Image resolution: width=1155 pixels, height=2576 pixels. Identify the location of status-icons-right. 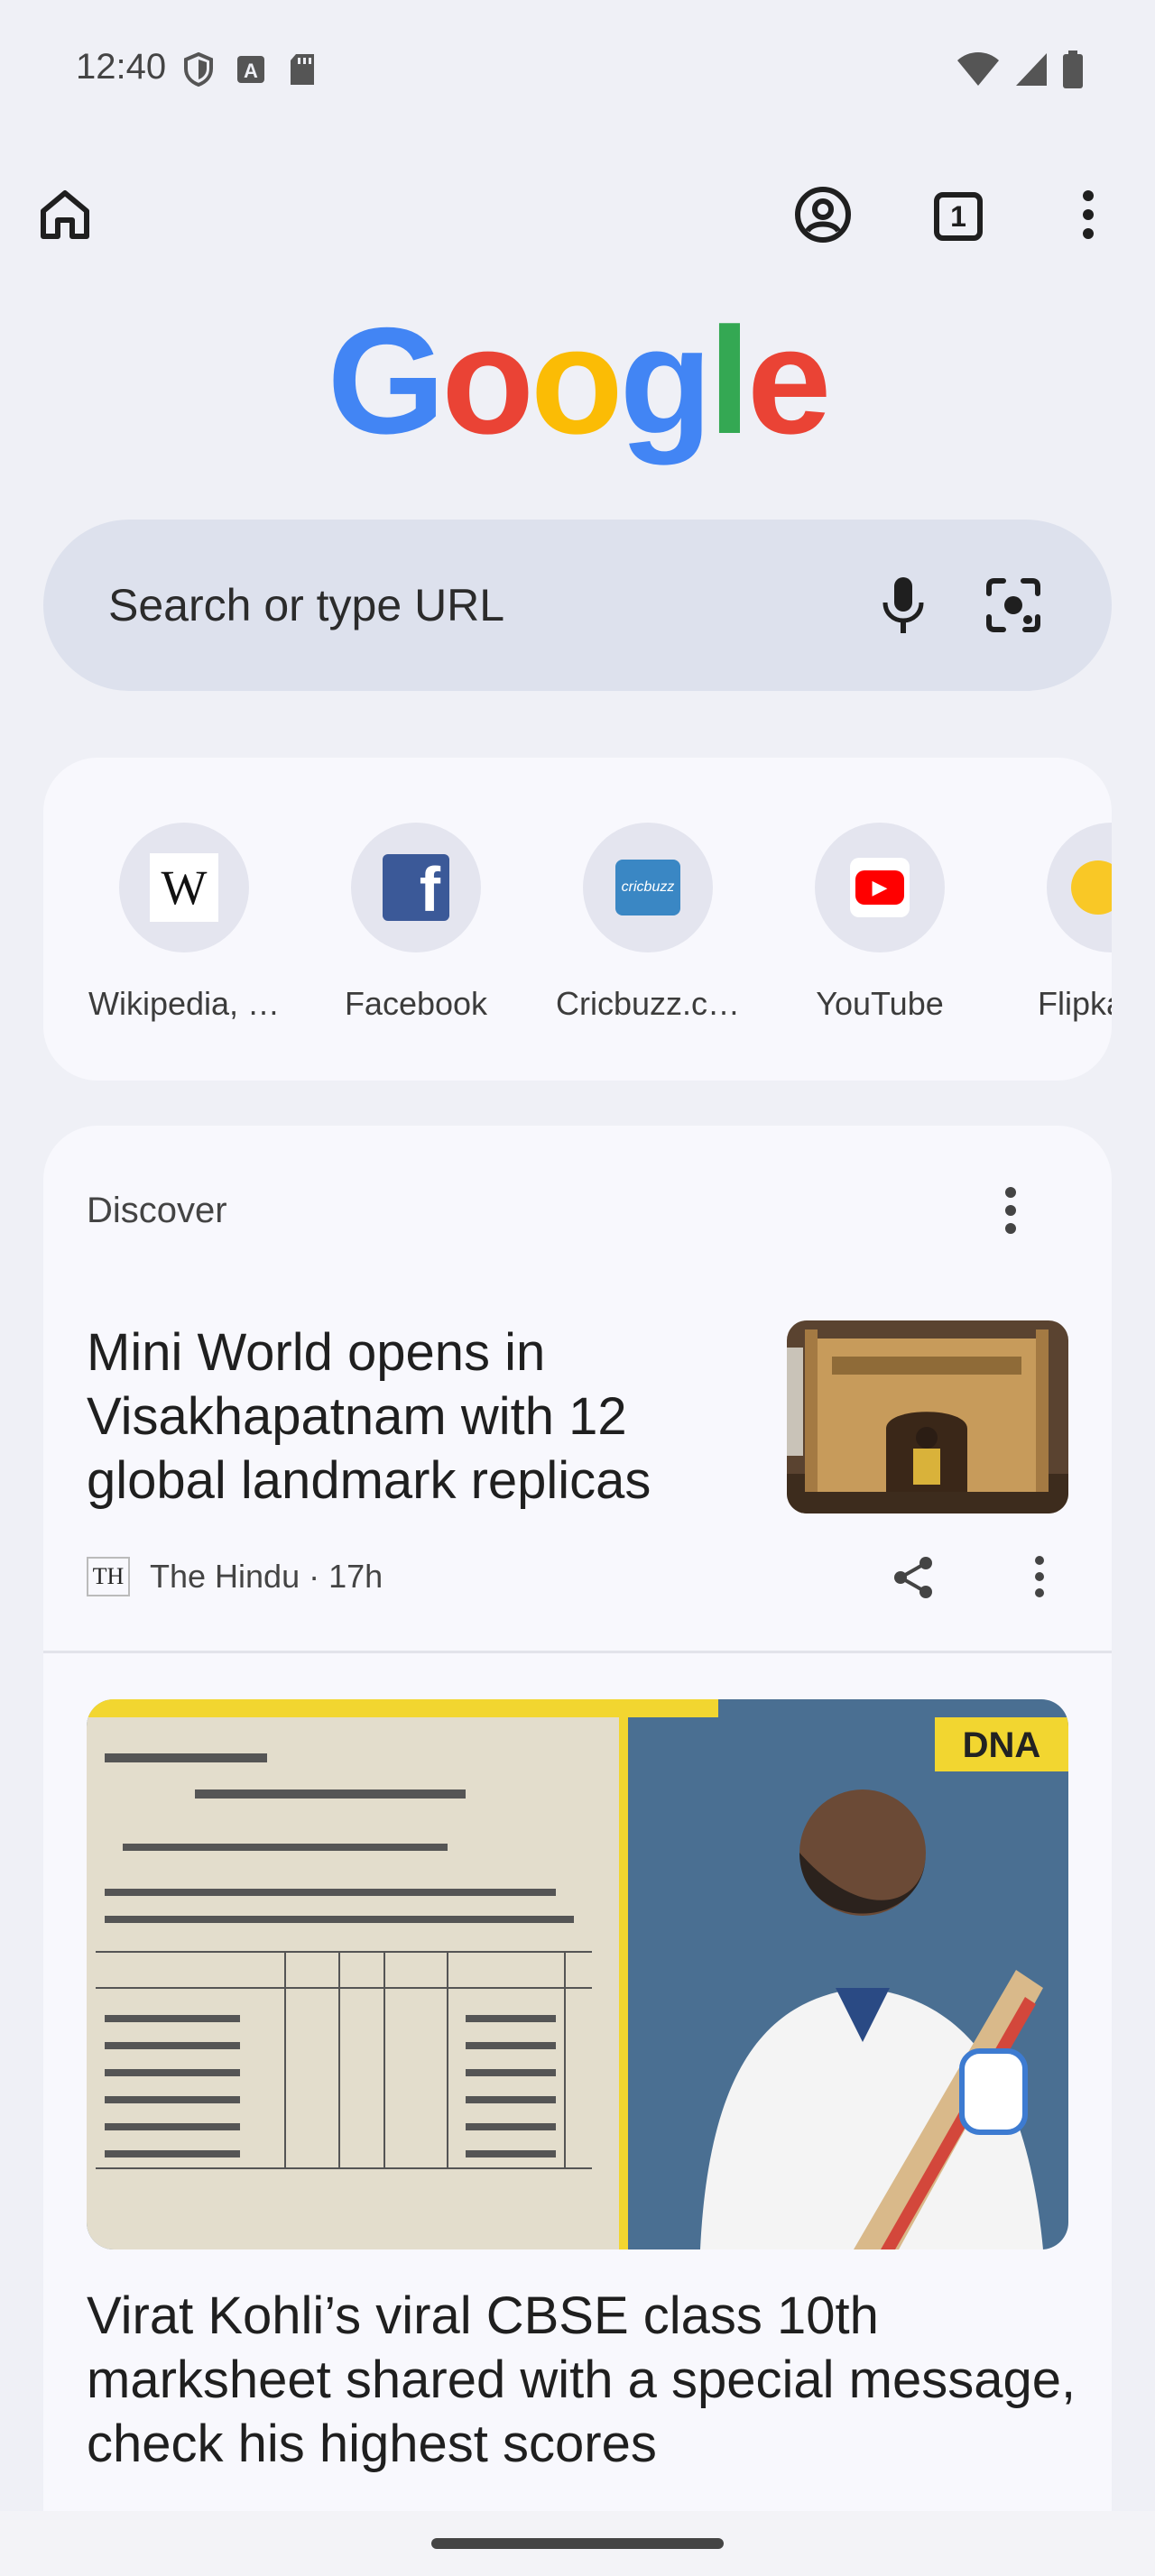
(1019, 72).